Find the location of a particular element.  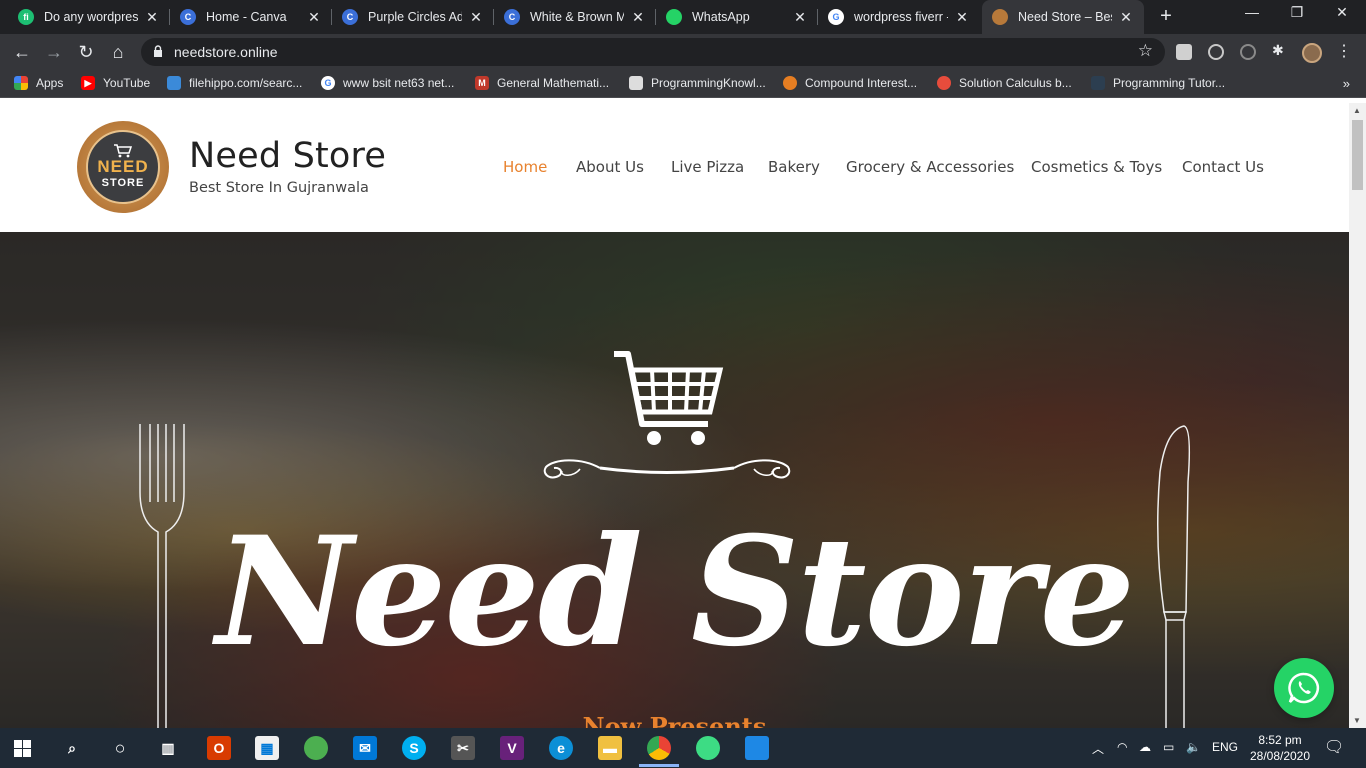

reload-icon: ↻ is located at coordinates (86, 52).